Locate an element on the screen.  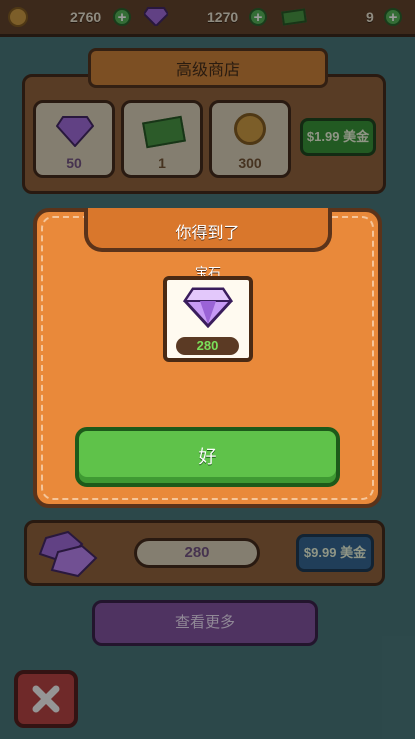
reward-item-quantity: 280 is located at coordinates (207, 346).